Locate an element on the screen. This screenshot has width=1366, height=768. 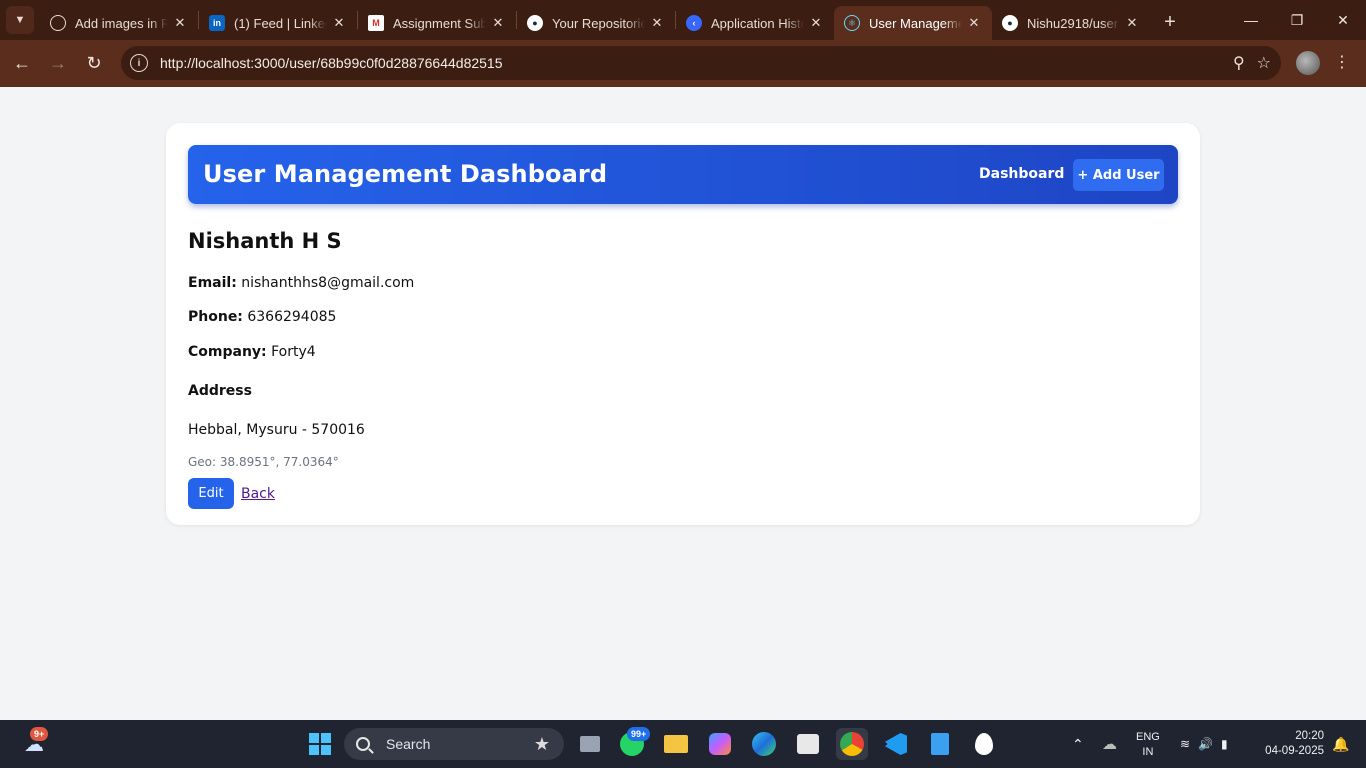
chrome-logo is located at coordinates (852, 744).